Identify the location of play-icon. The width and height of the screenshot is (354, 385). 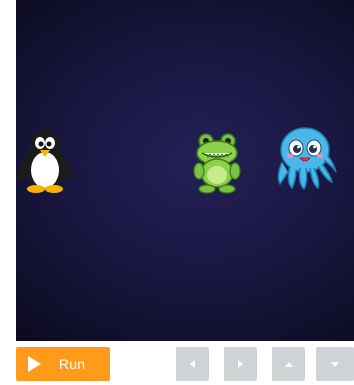
(34, 364).